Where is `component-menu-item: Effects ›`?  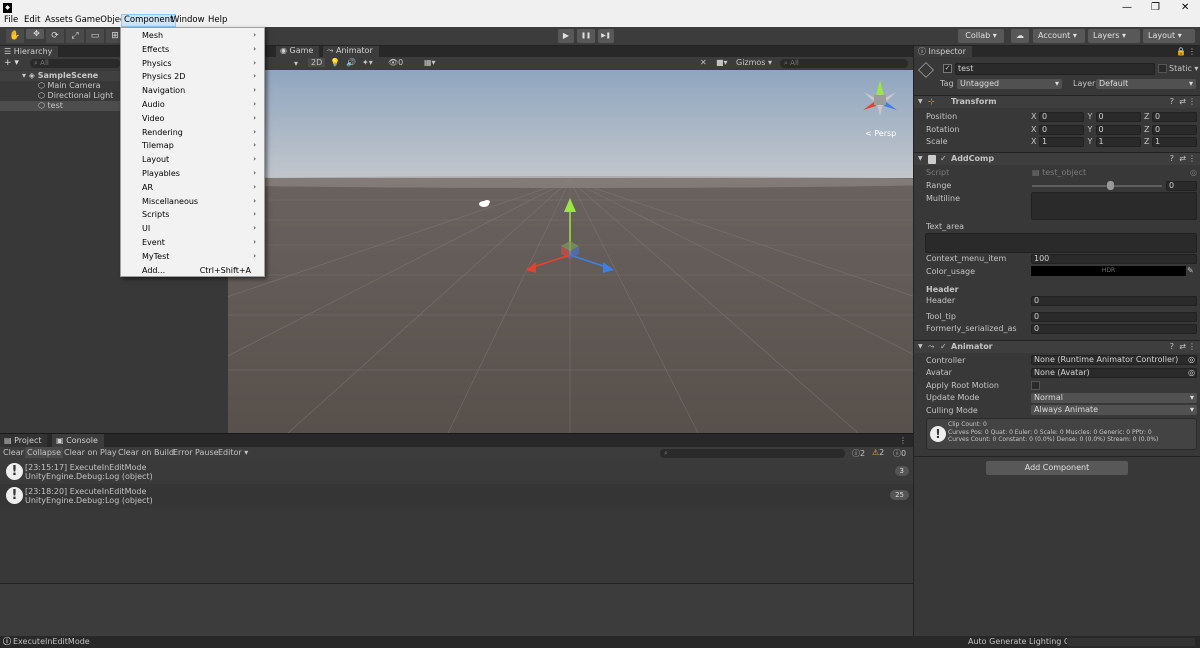
component-menu-item: Effects › is located at coordinates (192, 50).